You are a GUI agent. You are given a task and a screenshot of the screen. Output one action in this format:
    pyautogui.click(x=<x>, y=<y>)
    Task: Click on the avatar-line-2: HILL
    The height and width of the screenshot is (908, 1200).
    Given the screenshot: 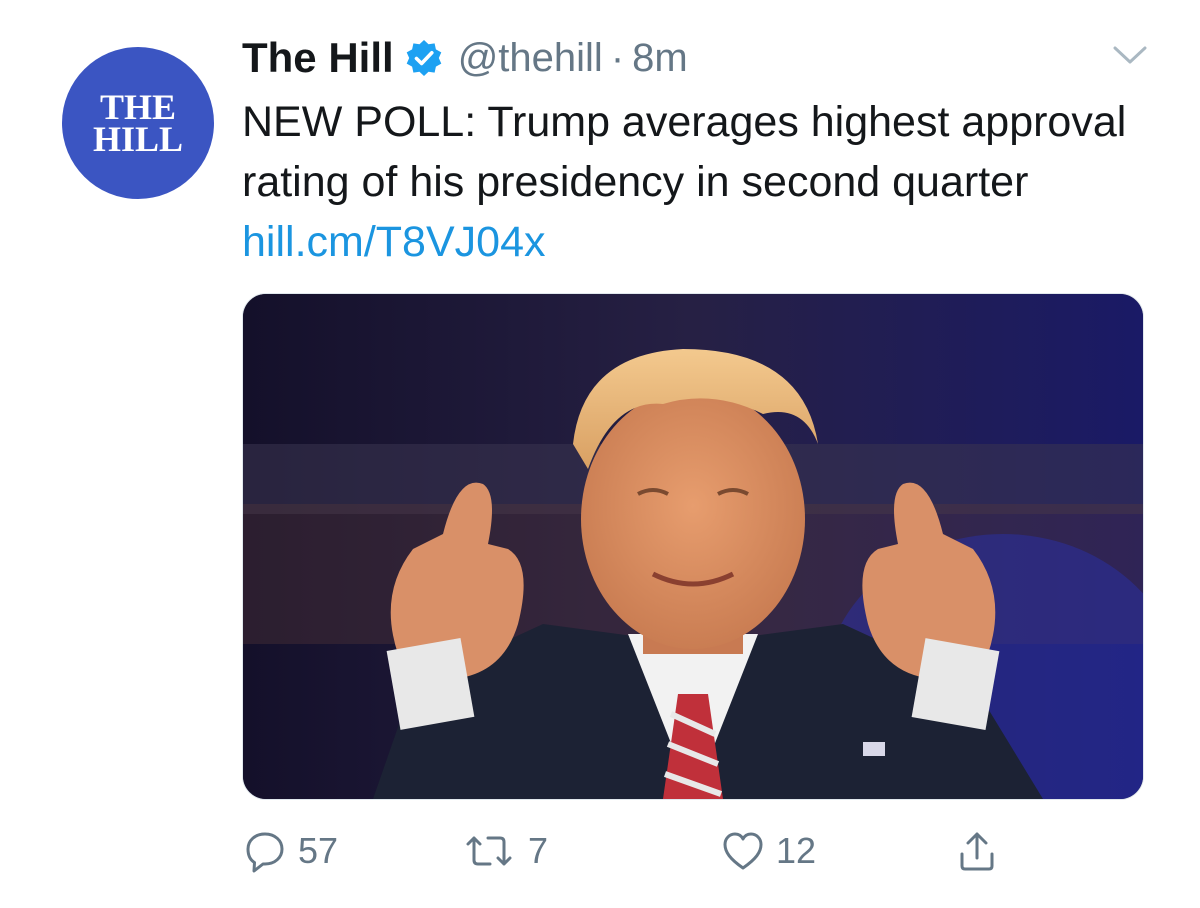 What is the action you would take?
    pyautogui.click(x=138, y=139)
    